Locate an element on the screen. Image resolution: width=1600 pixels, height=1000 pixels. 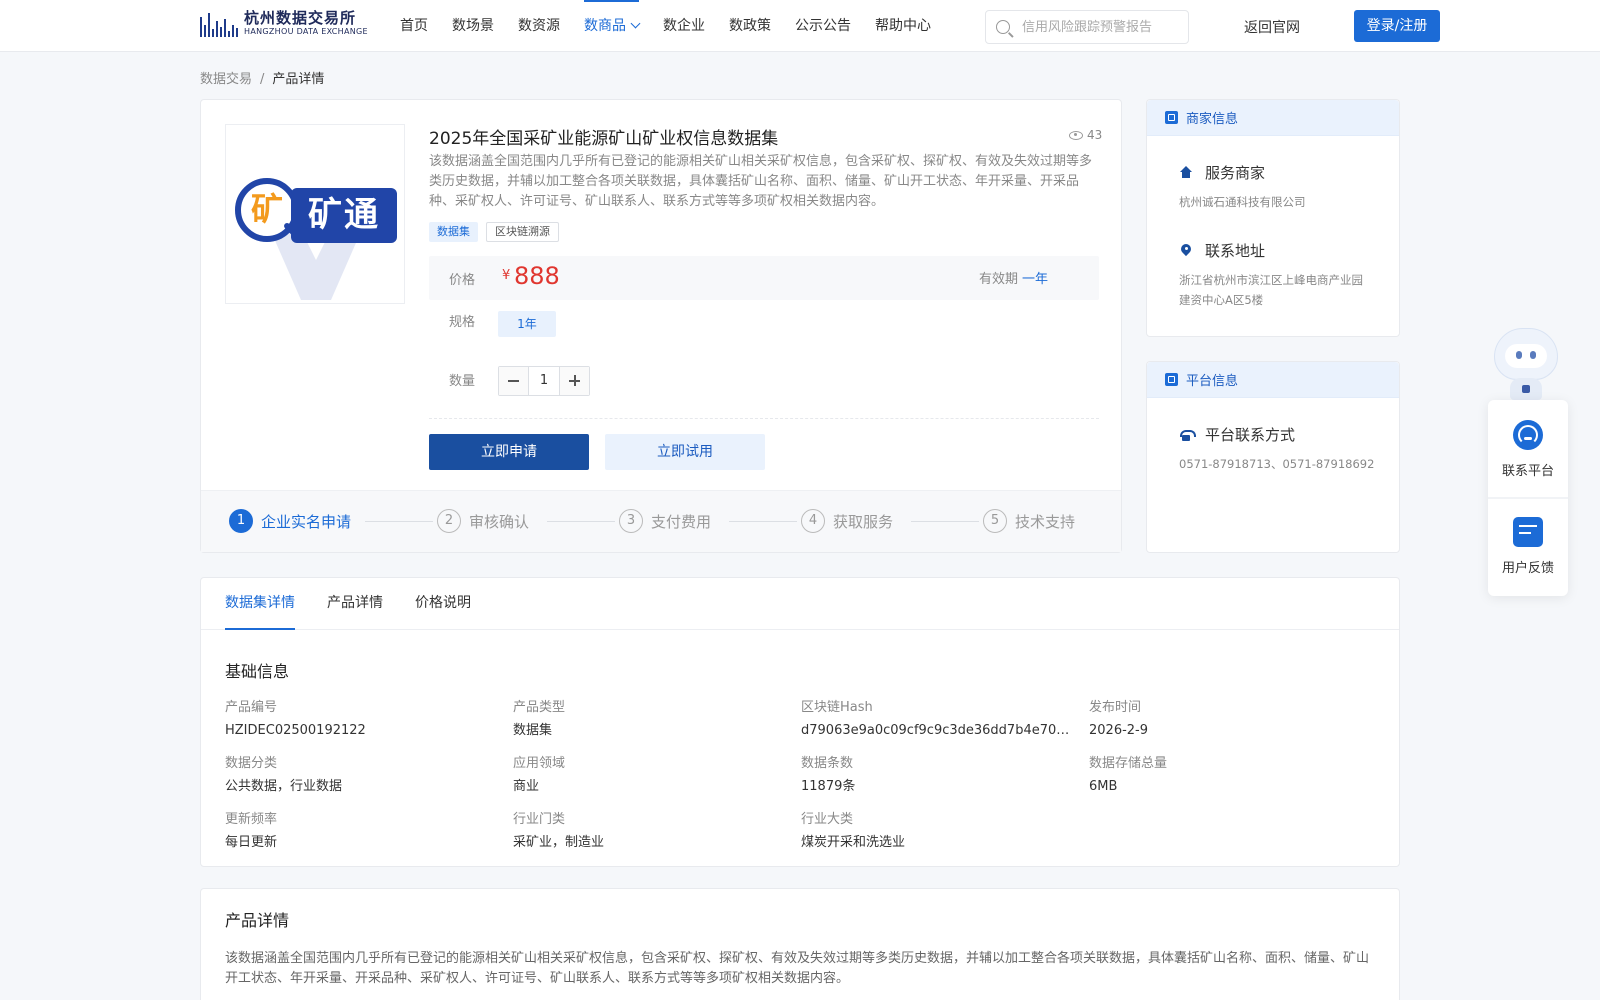
contact-platform-label: 联系平台 is located at coordinates (1527, 471).